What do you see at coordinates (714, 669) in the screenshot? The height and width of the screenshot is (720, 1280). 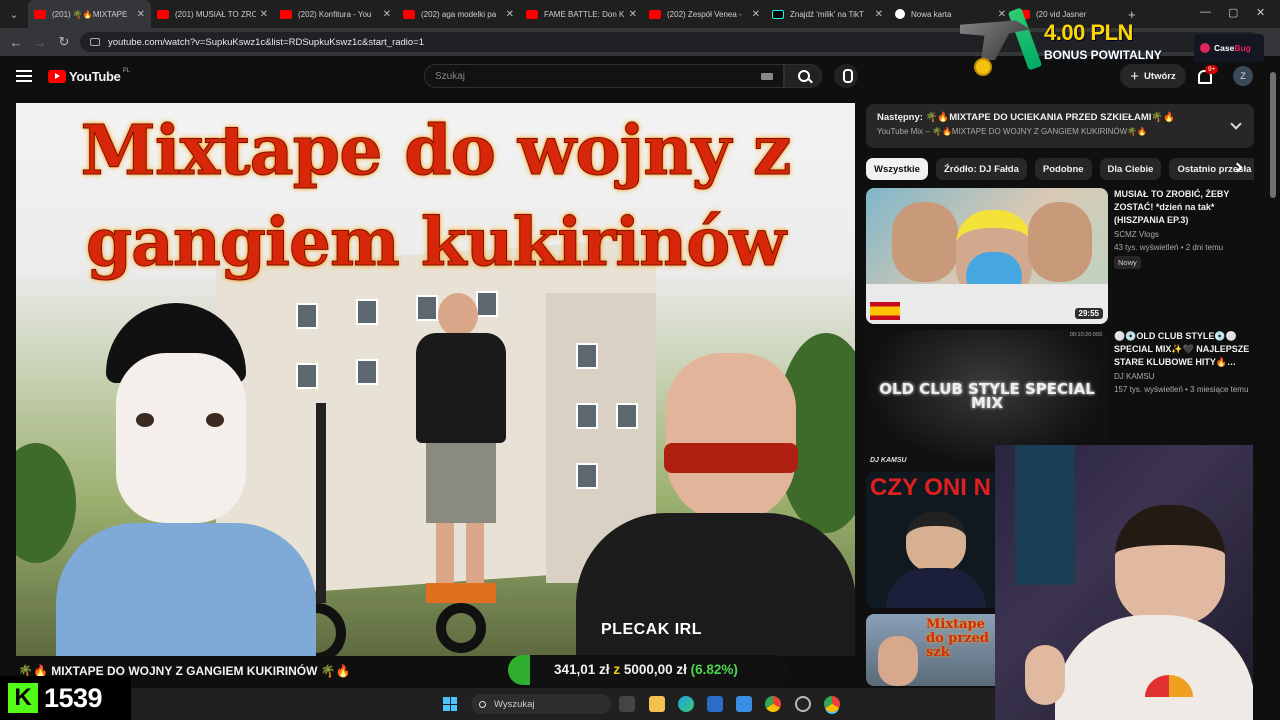 I see `donation-percent: (6.82%)` at bounding box center [714, 669].